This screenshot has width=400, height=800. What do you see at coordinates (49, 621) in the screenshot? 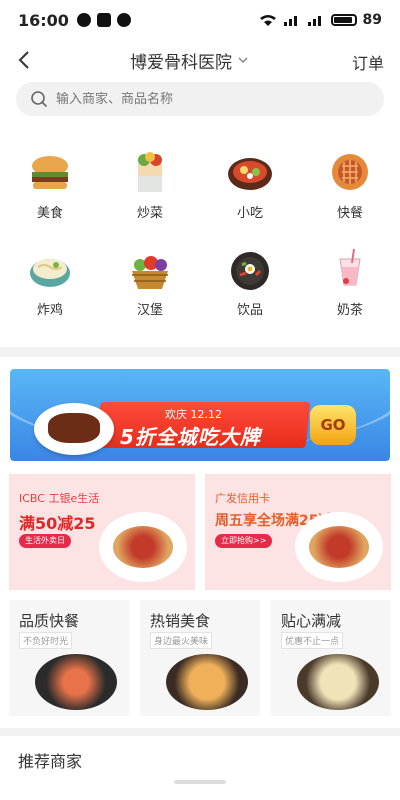
I see `feature-title: 品质快餐` at bounding box center [49, 621].